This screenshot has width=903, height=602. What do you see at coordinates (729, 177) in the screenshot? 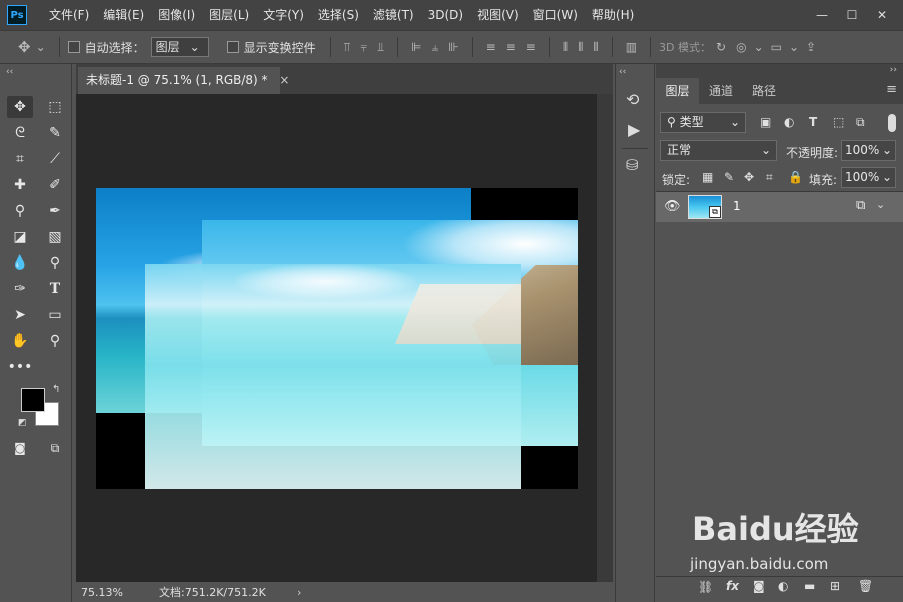
I see `lock-paint-icon: ✎` at bounding box center [729, 177].